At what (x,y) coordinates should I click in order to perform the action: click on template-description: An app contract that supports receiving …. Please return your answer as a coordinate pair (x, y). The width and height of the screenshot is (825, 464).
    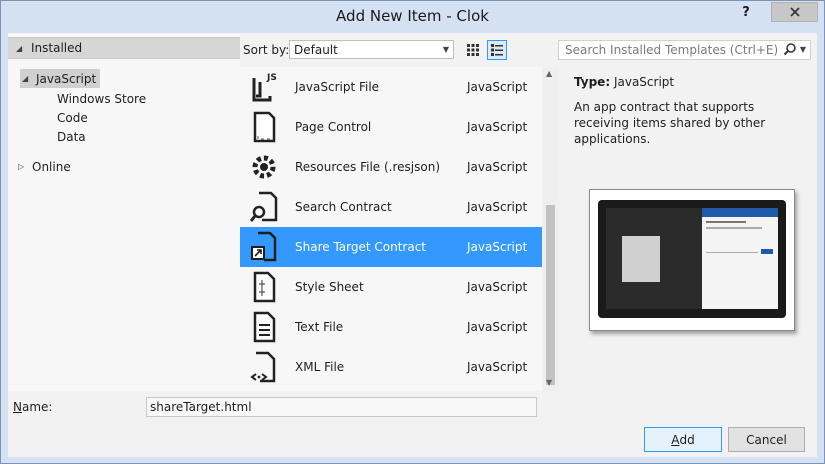
    Looking at the image, I should click on (670, 123).